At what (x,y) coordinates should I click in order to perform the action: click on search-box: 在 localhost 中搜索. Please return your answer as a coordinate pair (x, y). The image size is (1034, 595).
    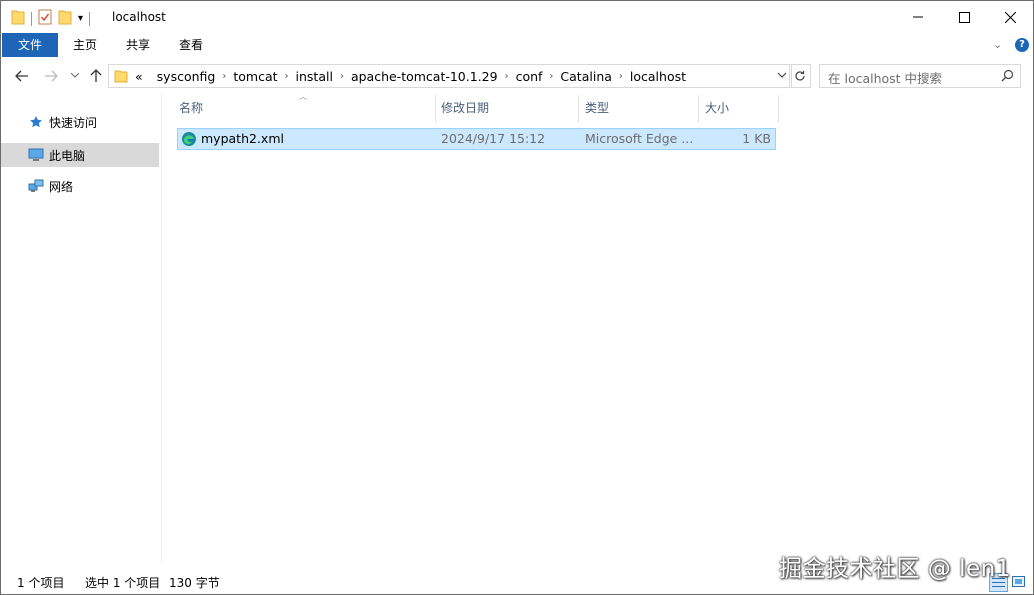
    Looking at the image, I should click on (920, 76).